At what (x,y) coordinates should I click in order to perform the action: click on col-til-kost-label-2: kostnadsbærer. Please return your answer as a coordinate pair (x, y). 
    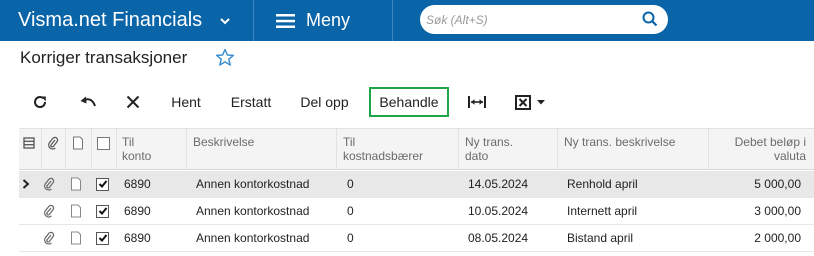
    Looking at the image, I should click on (383, 156).